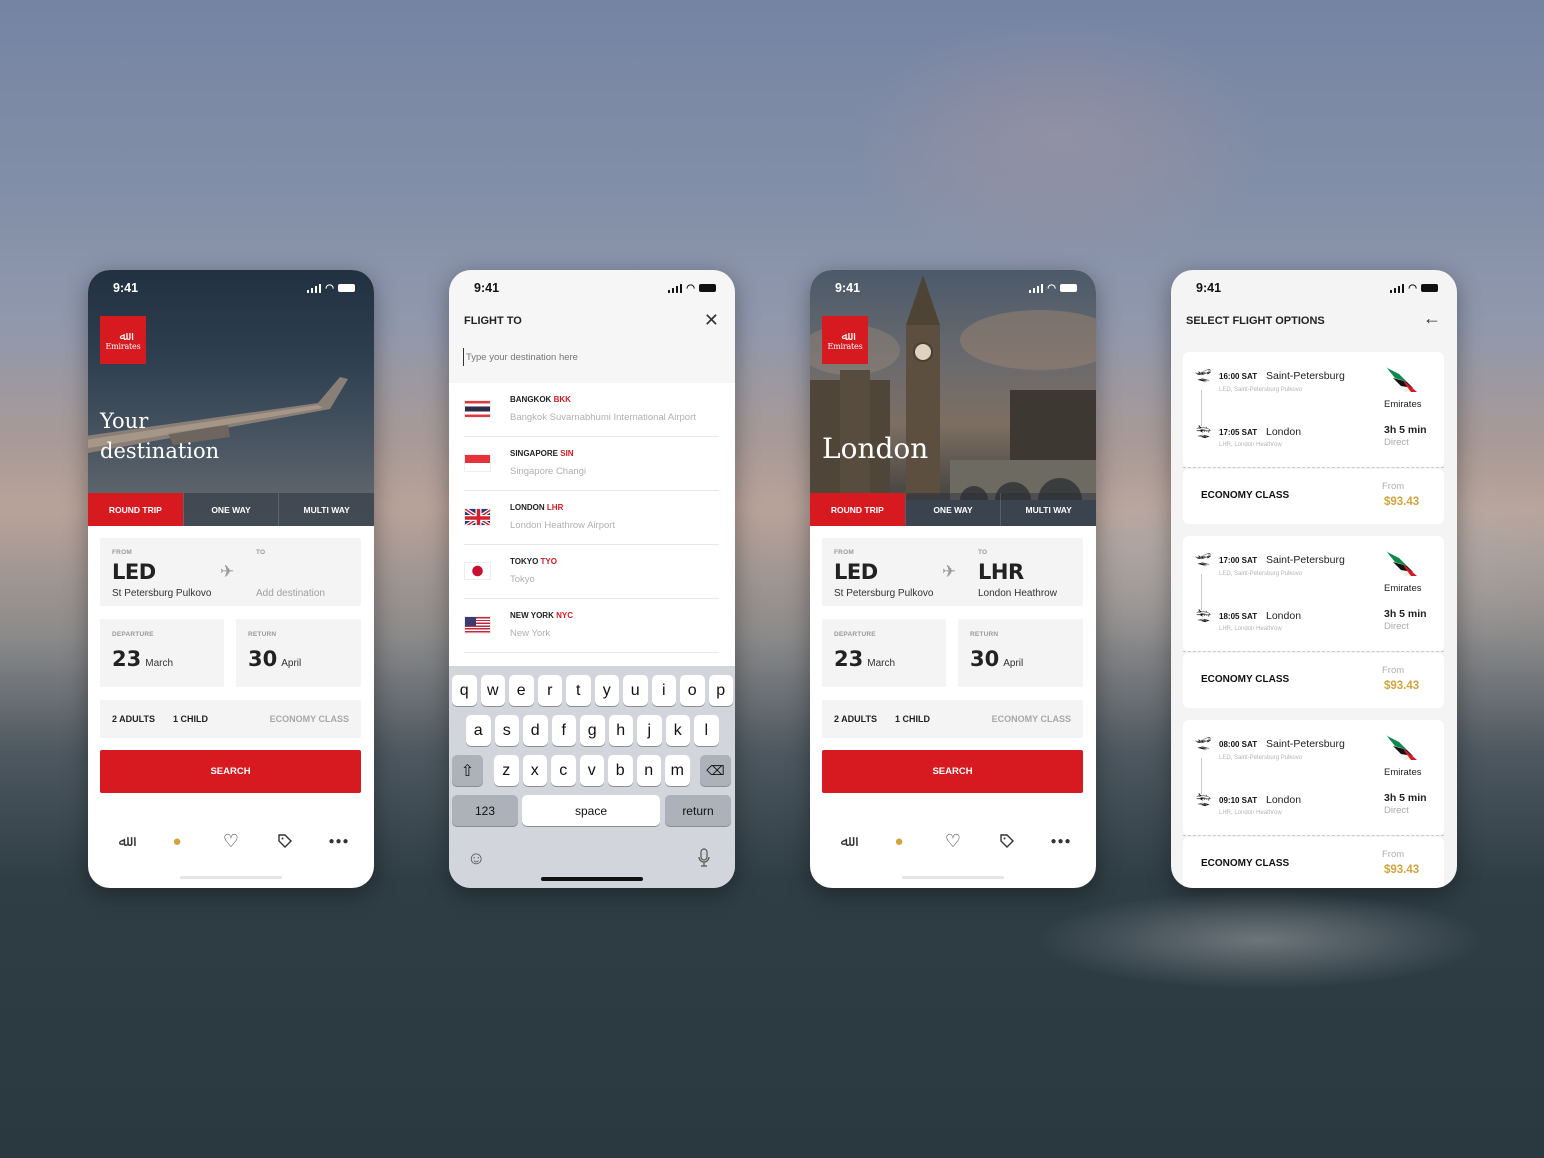 The height and width of the screenshot is (1158, 1544). What do you see at coordinates (635, 690) in the screenshot?
I see `key-u: u` at bounding box center [635, 690].